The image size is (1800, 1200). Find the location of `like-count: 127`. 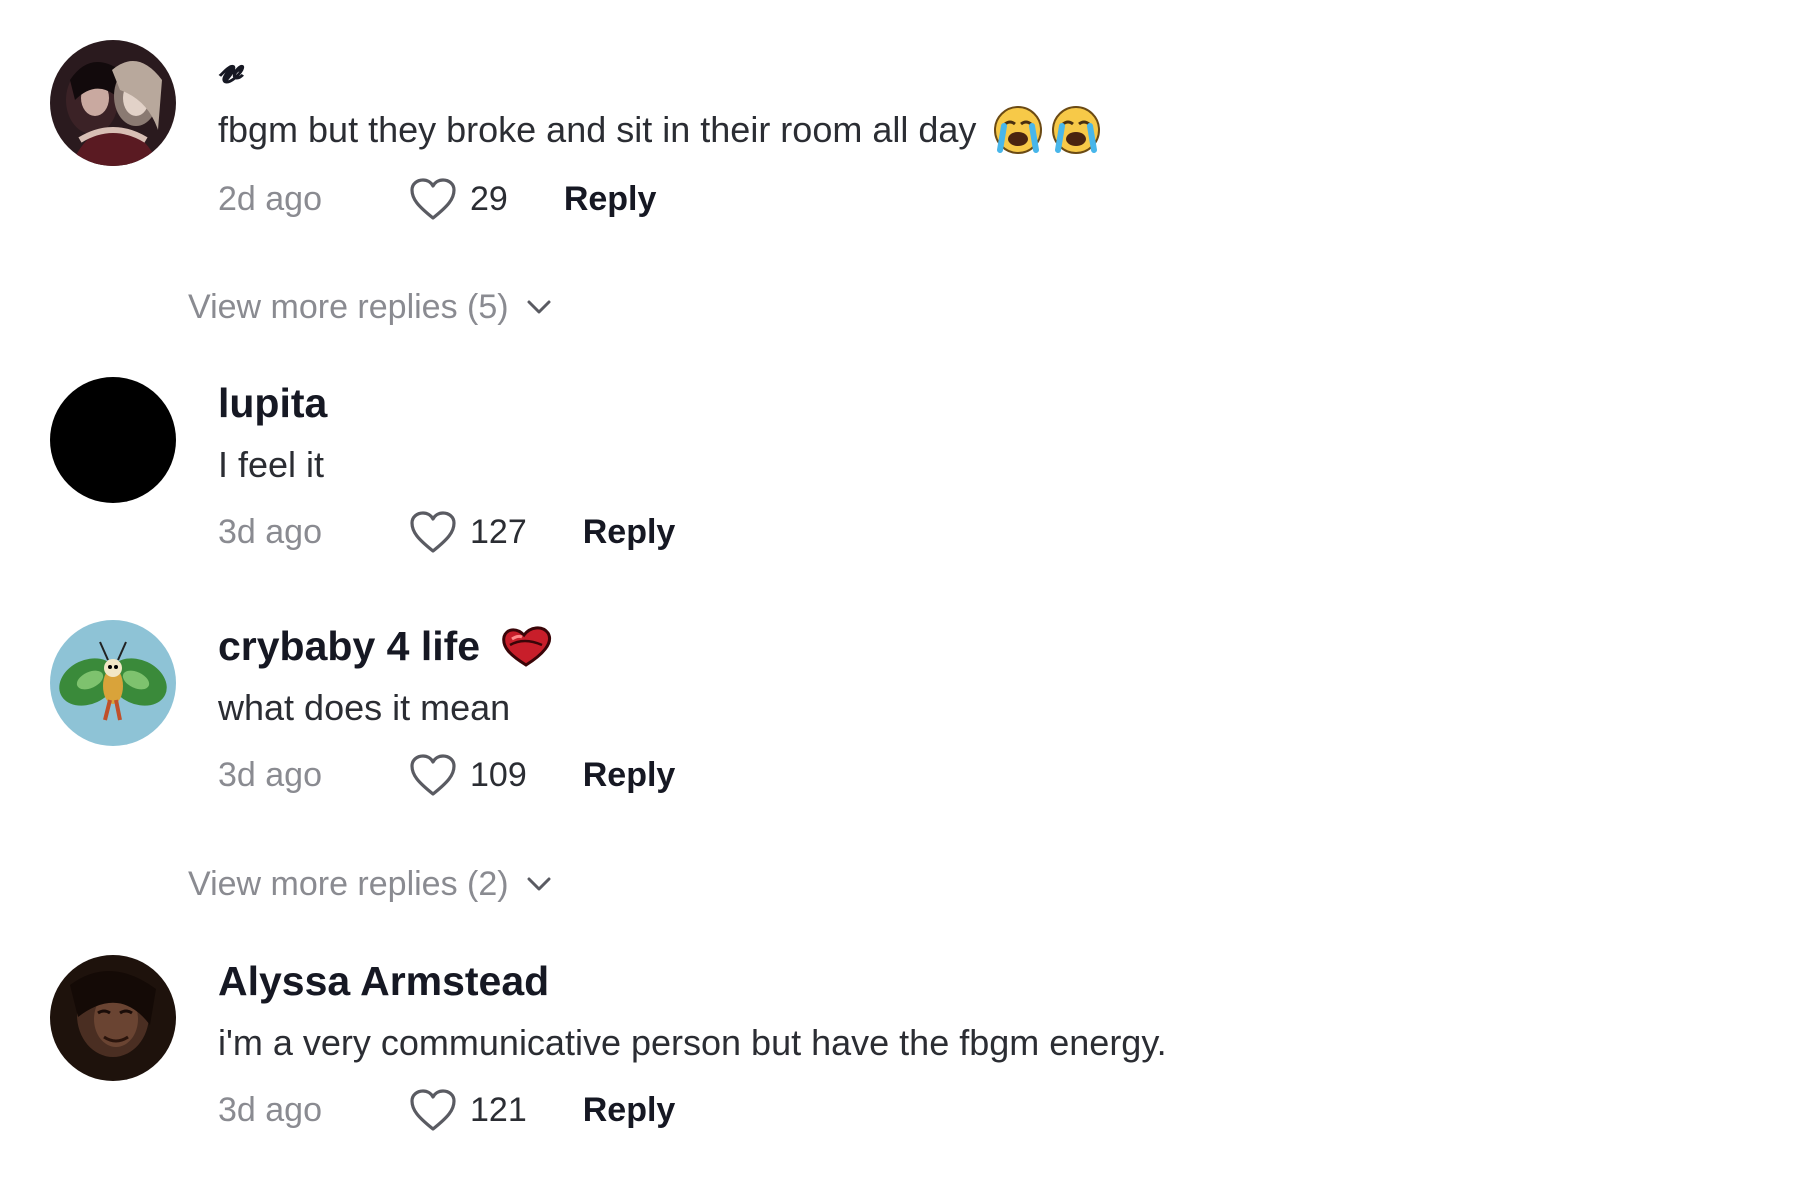

like-count: 127 is located at coordinates (498, 532).